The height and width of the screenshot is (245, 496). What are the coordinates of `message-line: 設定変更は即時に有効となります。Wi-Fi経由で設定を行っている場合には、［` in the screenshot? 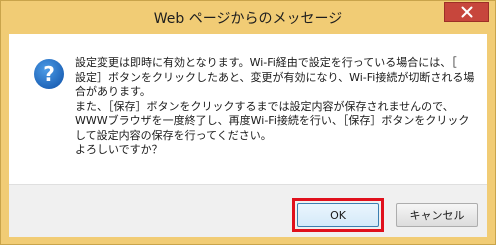 It's located at (266, 62).